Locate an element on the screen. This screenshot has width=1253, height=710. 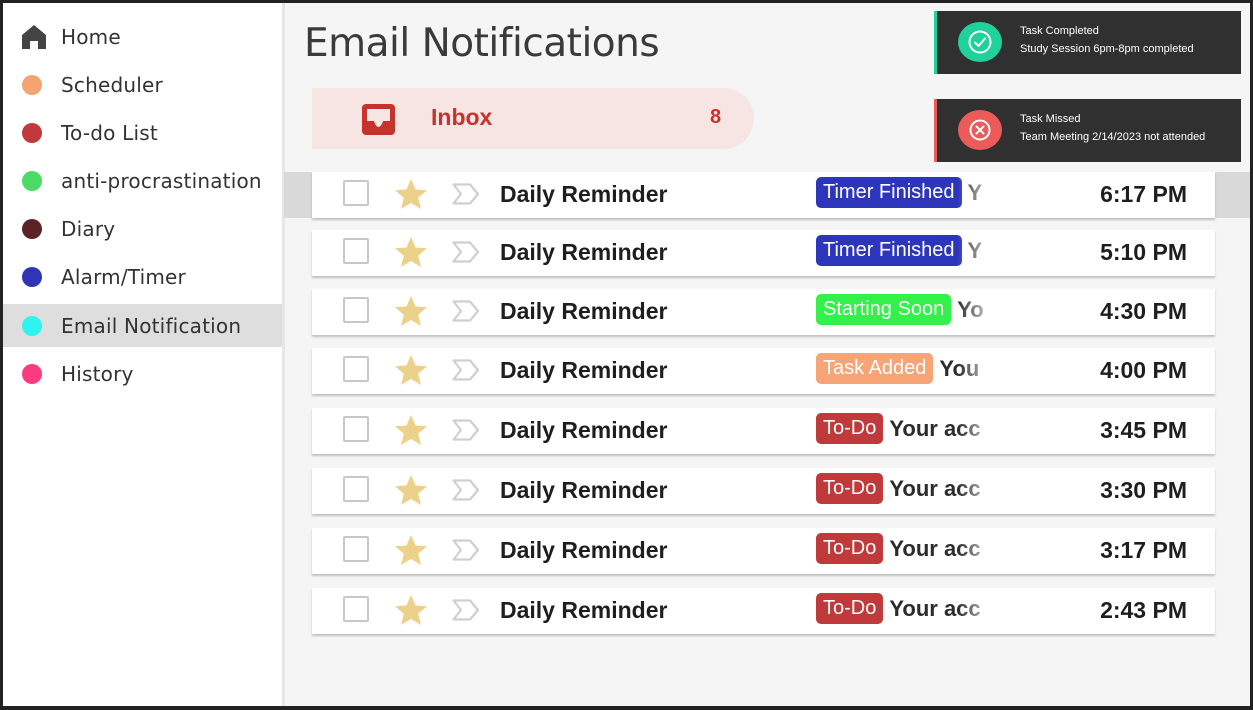
sidebar-item-history: History is located at coordinates (142, 373).